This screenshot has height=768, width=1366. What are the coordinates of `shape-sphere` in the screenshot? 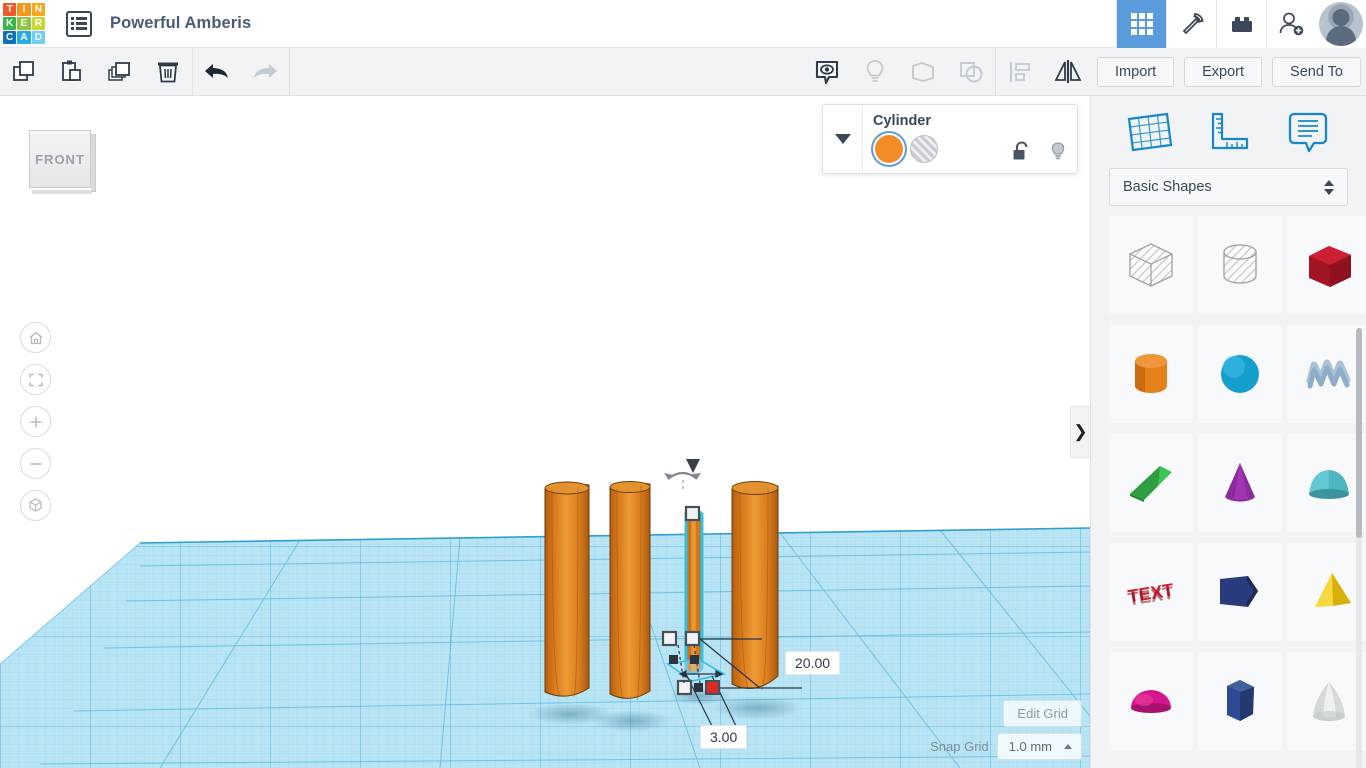 It's located at (1240, 374).